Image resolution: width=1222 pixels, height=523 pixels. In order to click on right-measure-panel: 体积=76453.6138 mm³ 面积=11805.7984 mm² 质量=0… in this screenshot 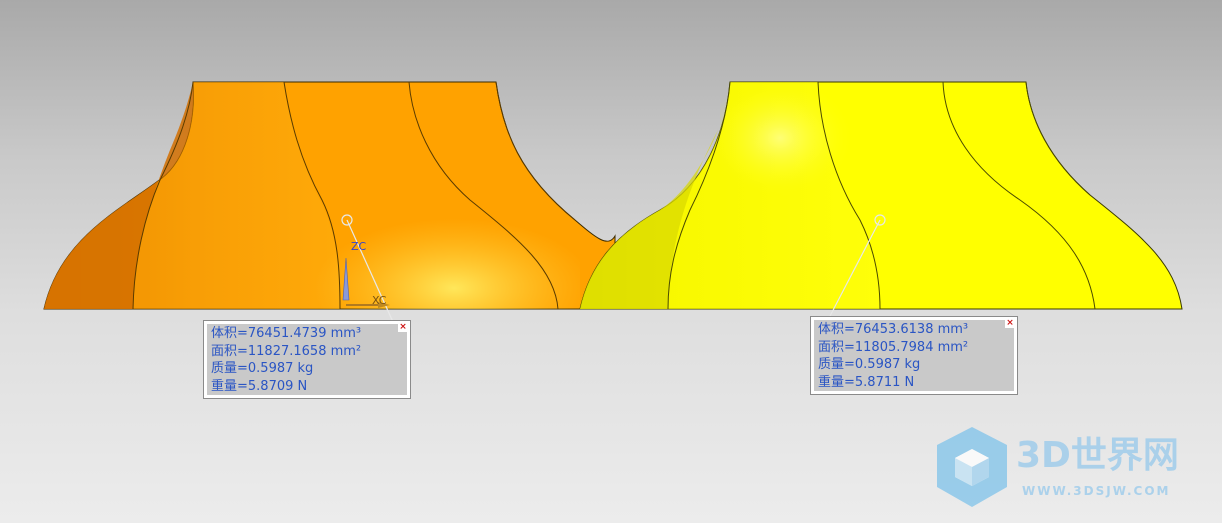, I will do `click(914, 354)`.